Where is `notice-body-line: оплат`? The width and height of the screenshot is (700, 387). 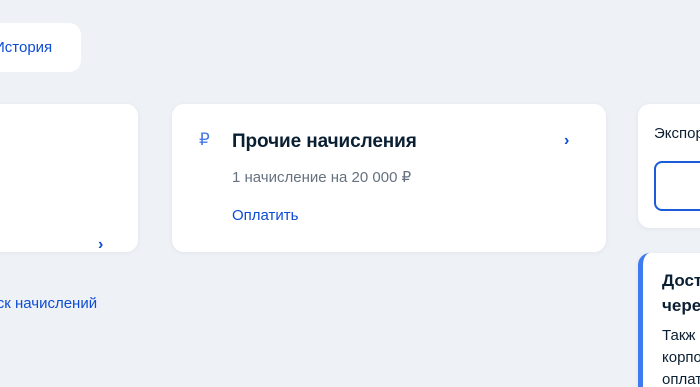
notice-body-line: оплат is located at coordinates (681, 379).